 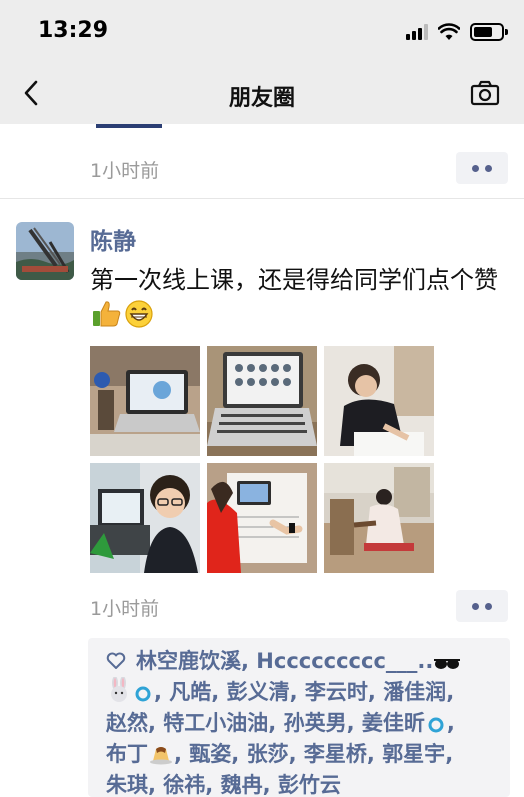 I want to click on status-icons, so click(x=457, y=32).